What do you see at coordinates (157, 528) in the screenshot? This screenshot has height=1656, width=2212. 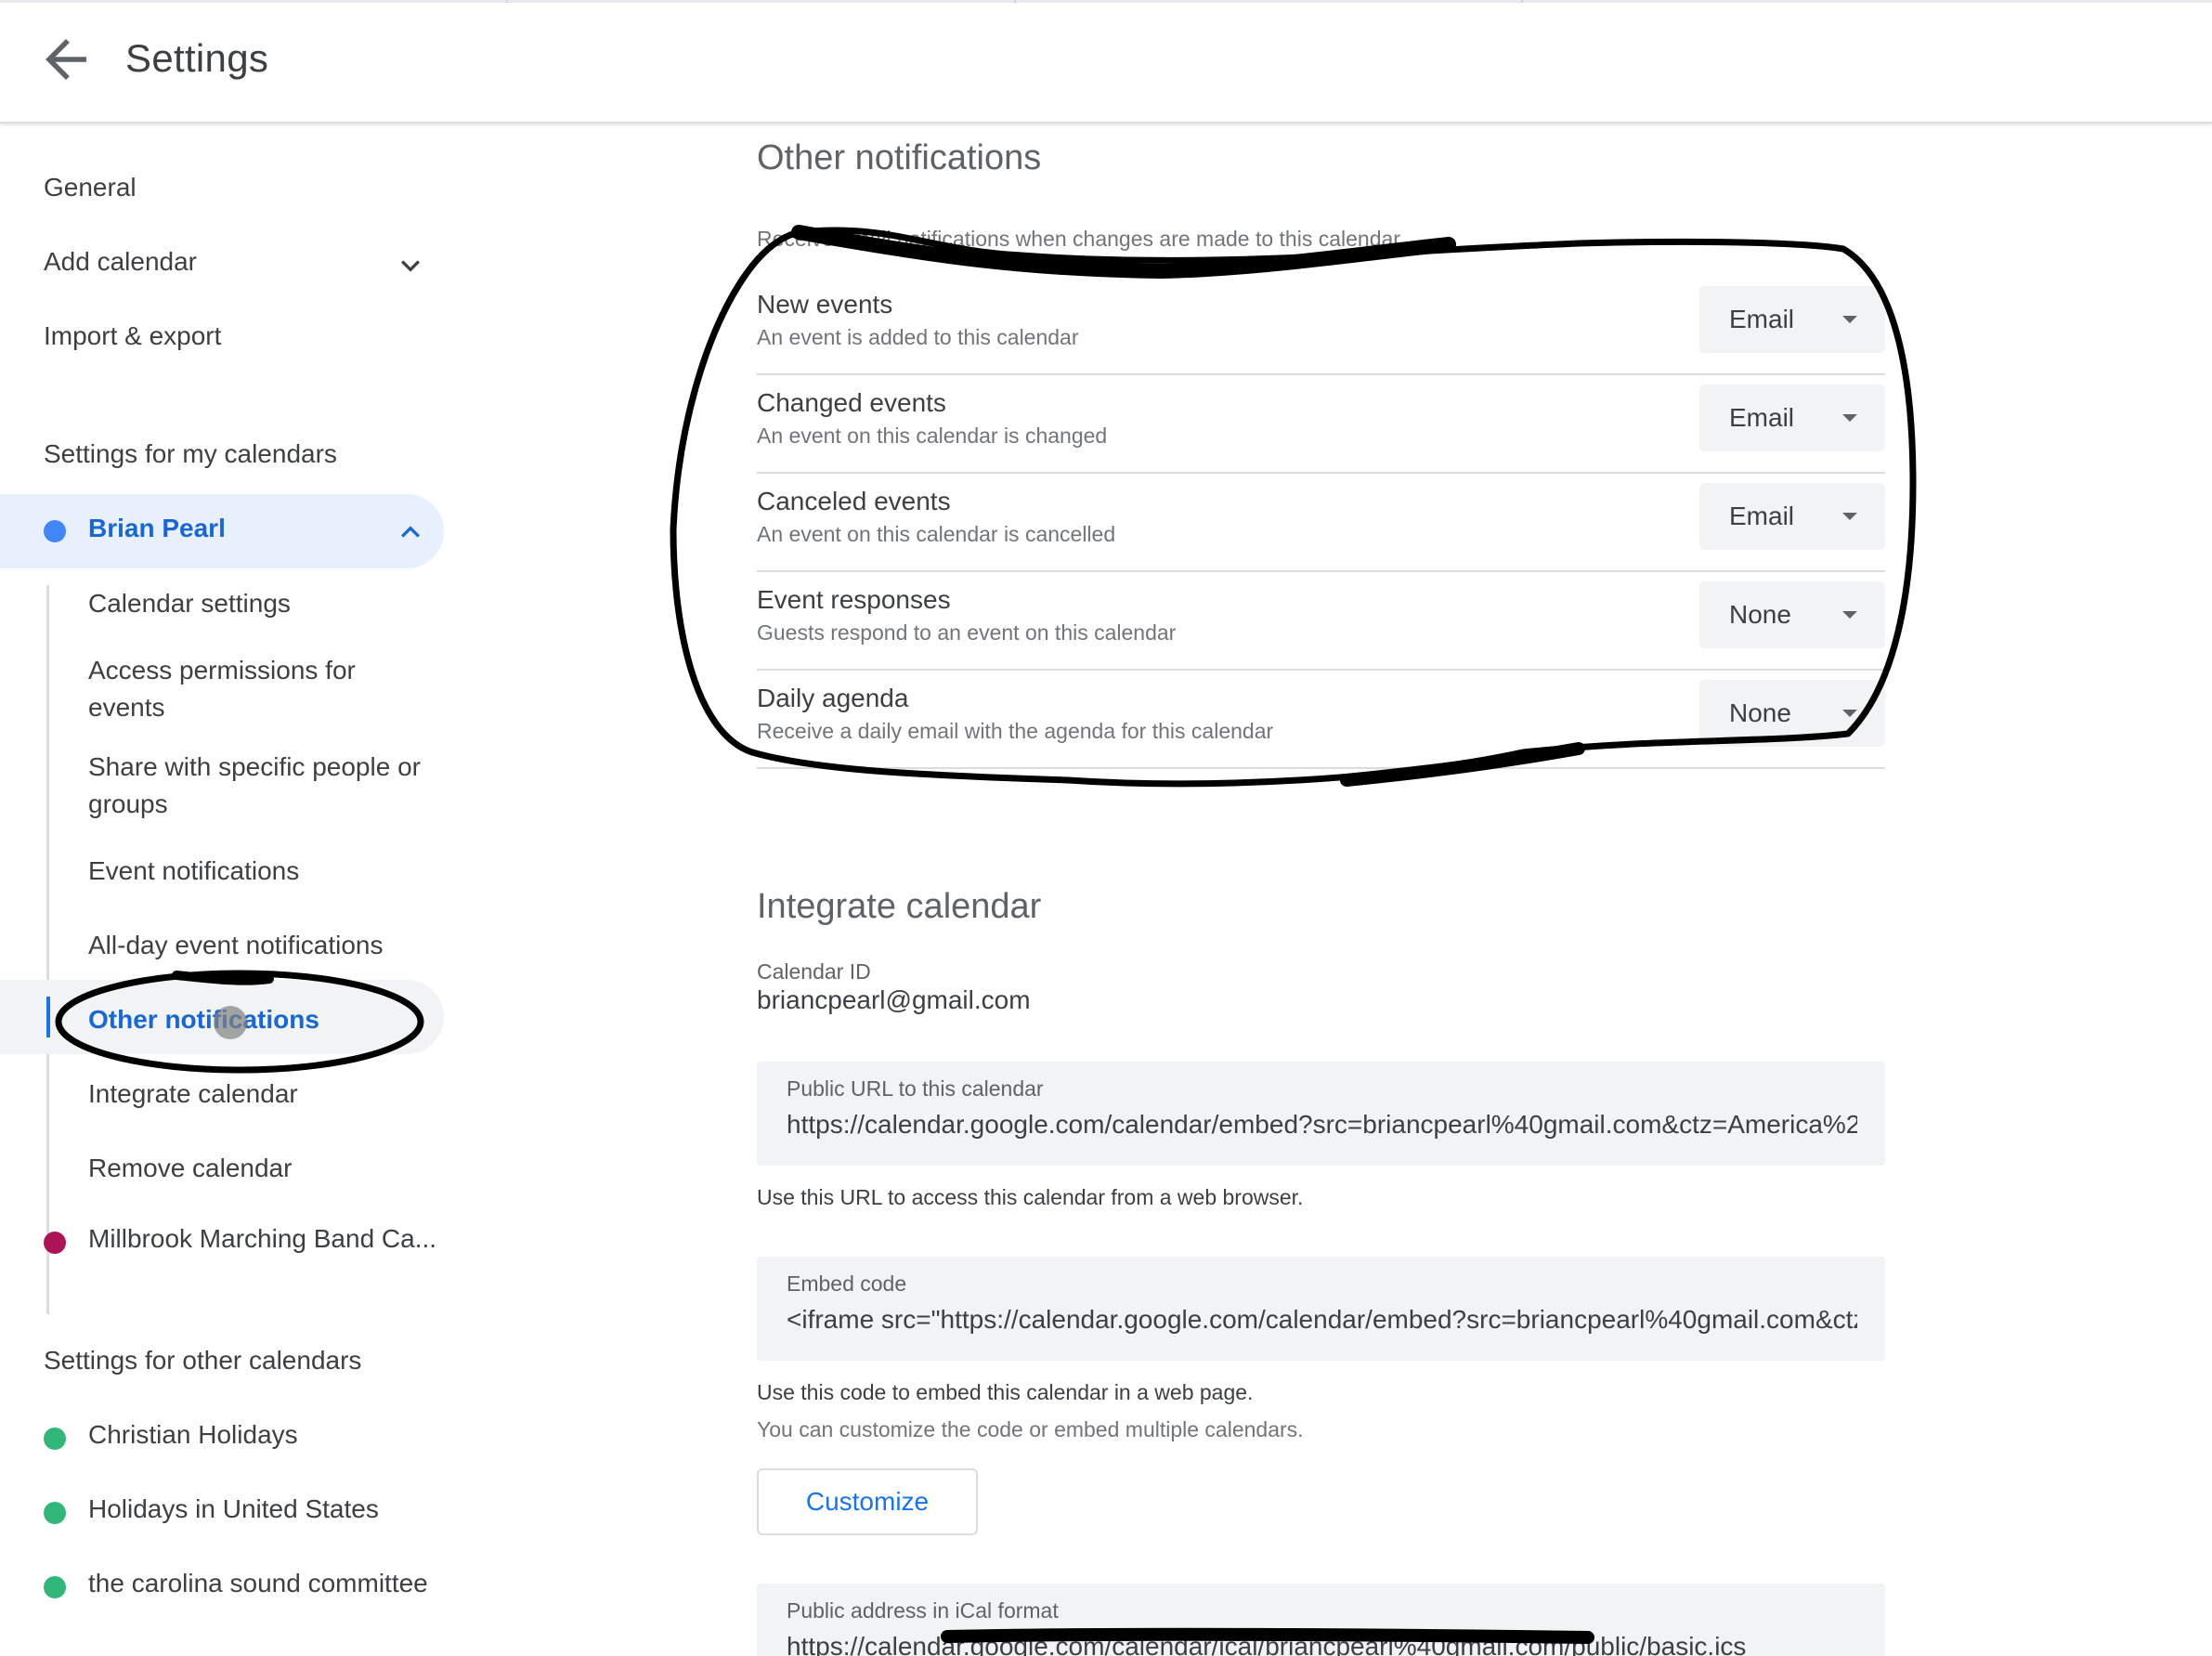 I see `calendar-name: Brian Pearl` at bounding box center [157, 528].